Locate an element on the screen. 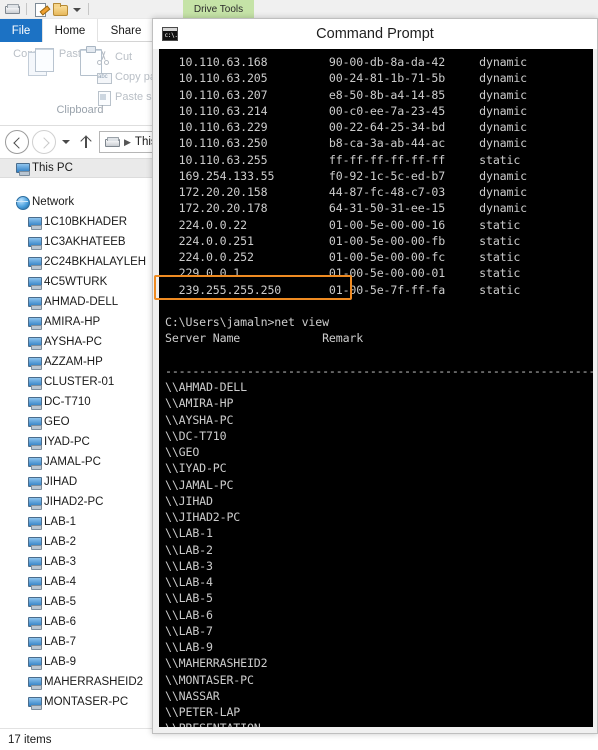  nav-item-computer: LAB-2 is located at coordinates (79, 542).